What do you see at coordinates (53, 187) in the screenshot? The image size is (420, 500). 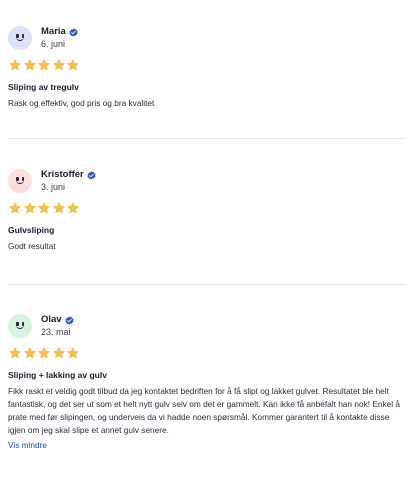 I see `review-date: 3. juni` at bounding box center [53, 187].